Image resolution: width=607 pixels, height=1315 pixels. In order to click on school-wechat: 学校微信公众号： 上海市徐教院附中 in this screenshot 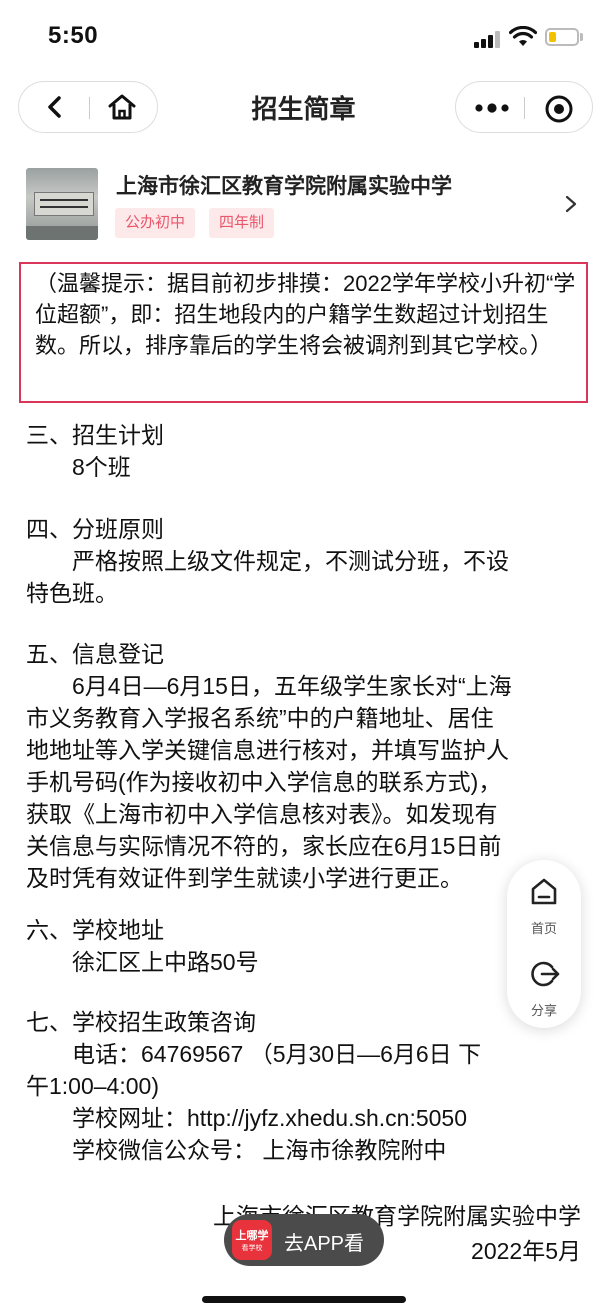, I will do `click(259, 1150)`.